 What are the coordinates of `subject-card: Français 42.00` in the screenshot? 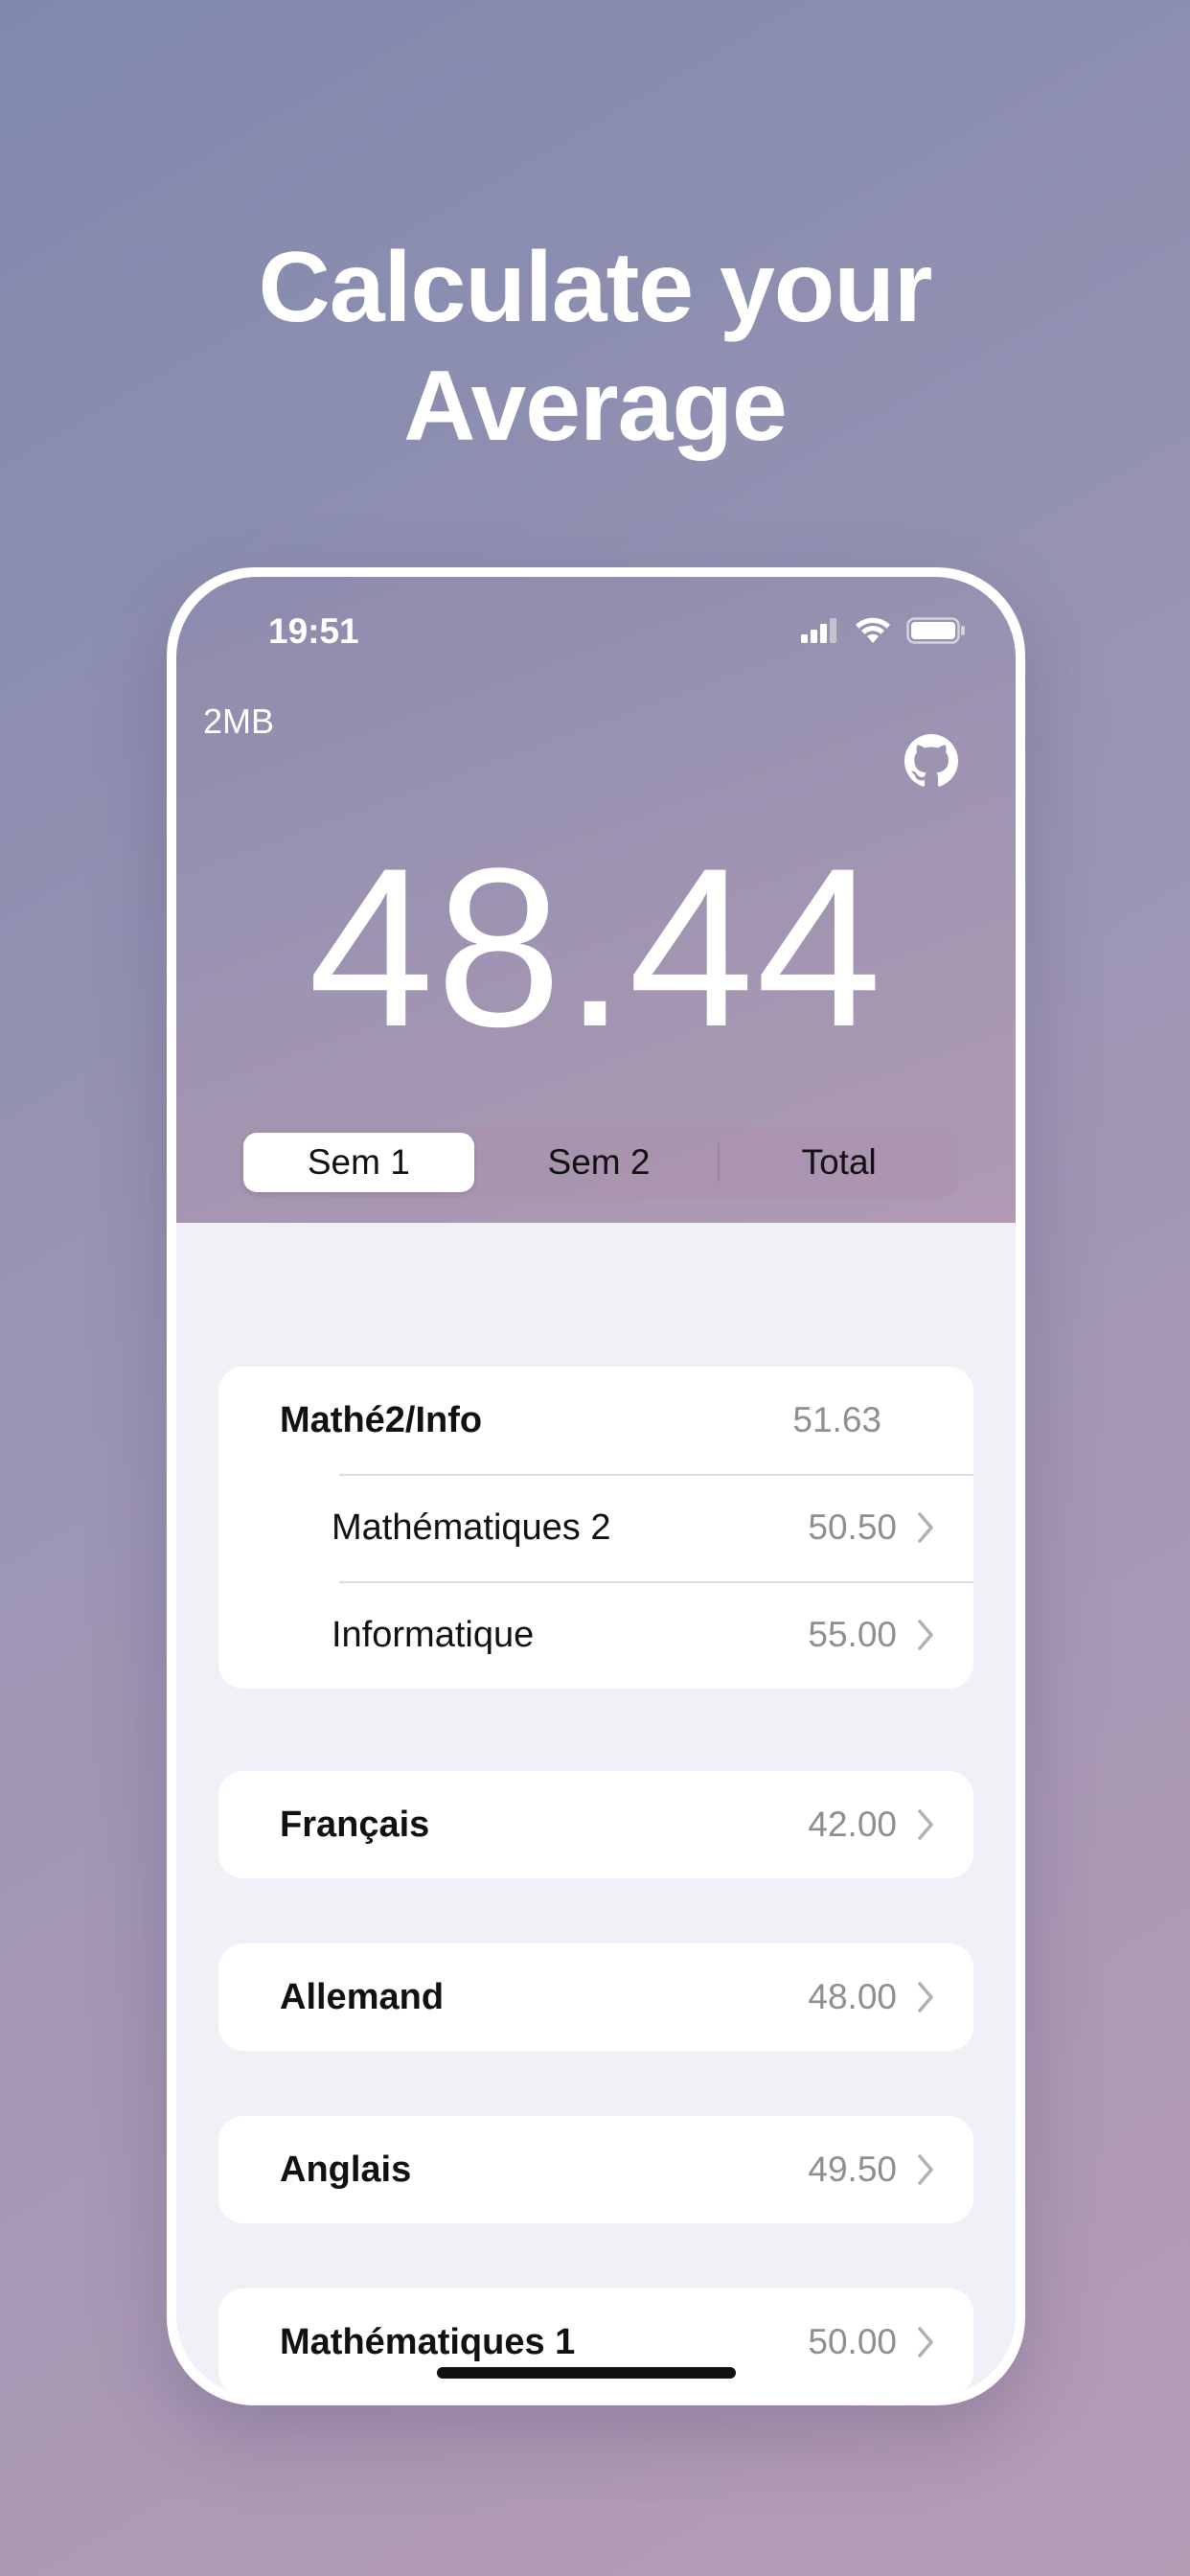 It's located at (595, 1824).